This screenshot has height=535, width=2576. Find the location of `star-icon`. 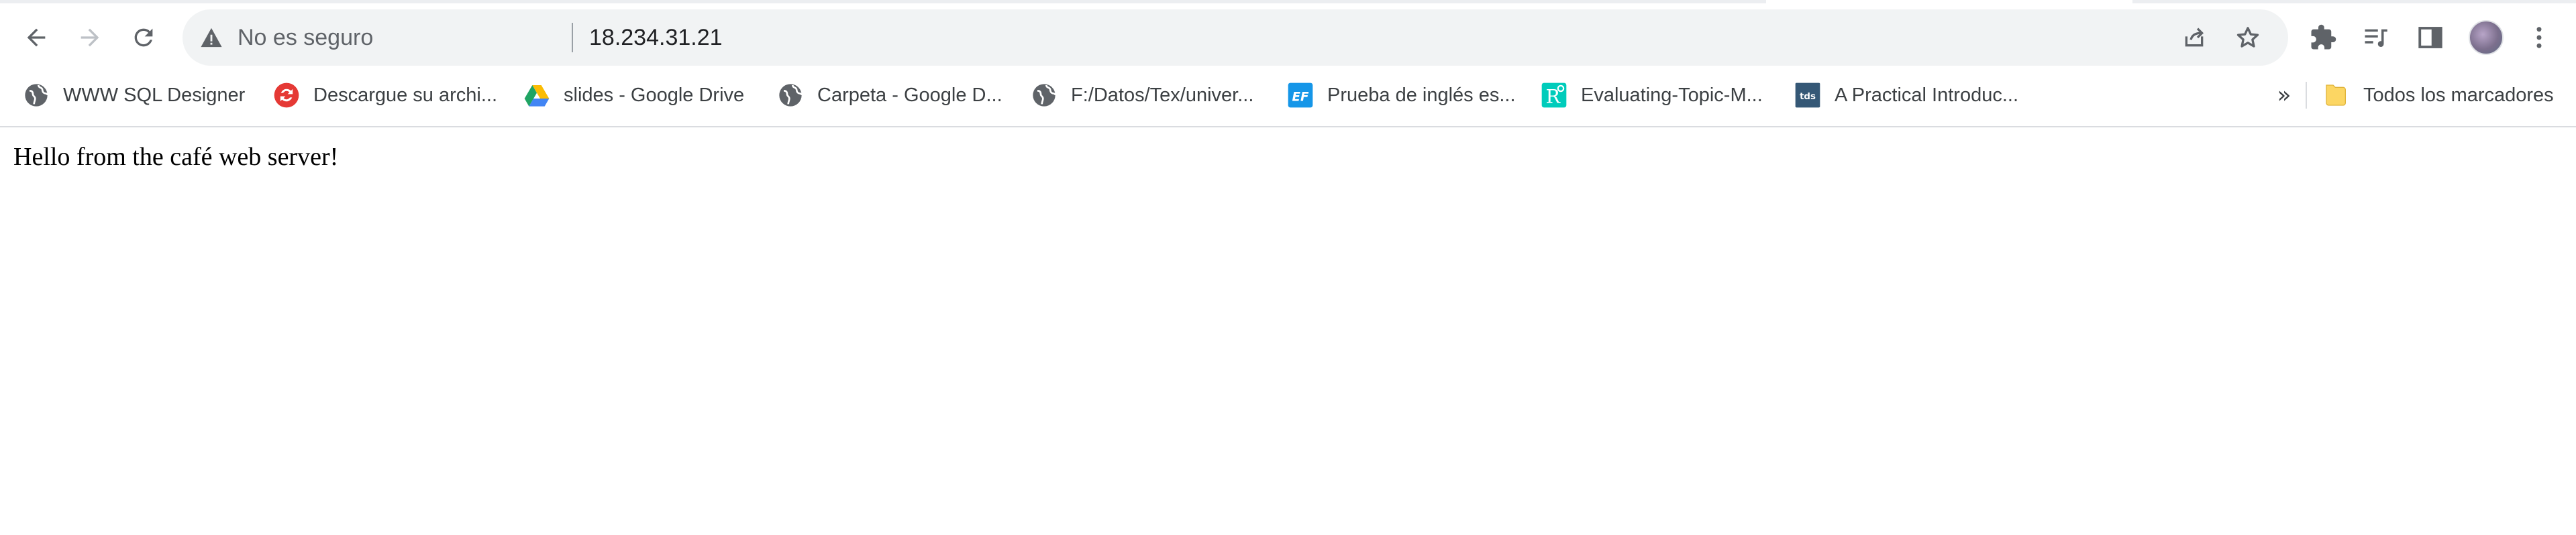

star-icon is located at coordinates (2247, 37).